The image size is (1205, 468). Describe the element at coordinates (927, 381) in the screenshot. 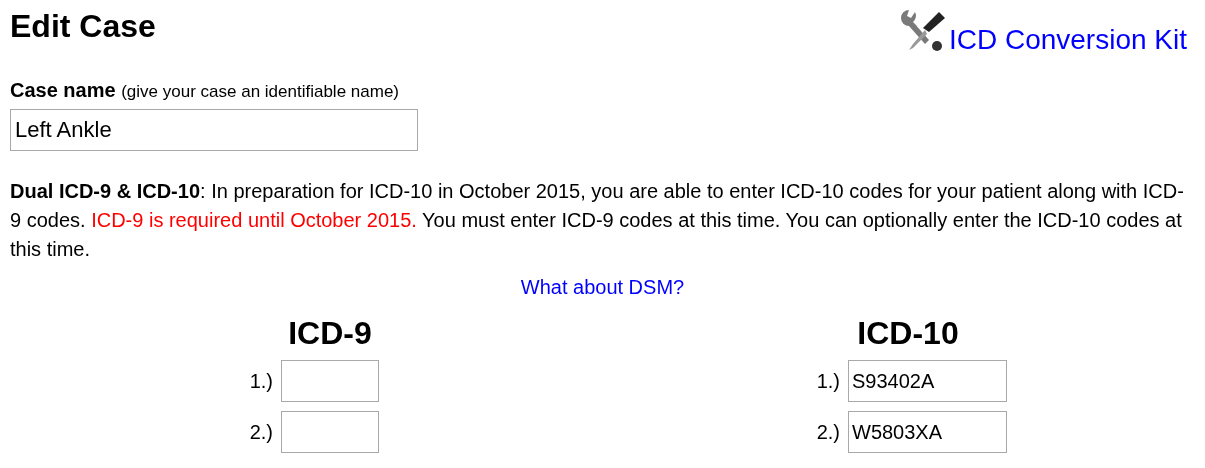

I see `code-field: S93402A` at that location.